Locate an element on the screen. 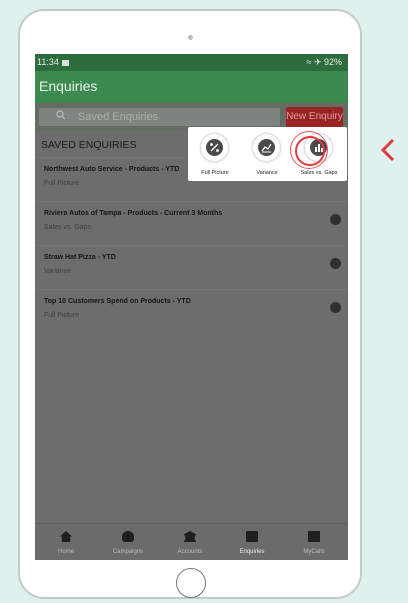 Image resolution: width=408 pixels, height=603 pixels. enquiry-title: Top 10 Customers Spend on Products - YTD is located at coordinates (117, 301).